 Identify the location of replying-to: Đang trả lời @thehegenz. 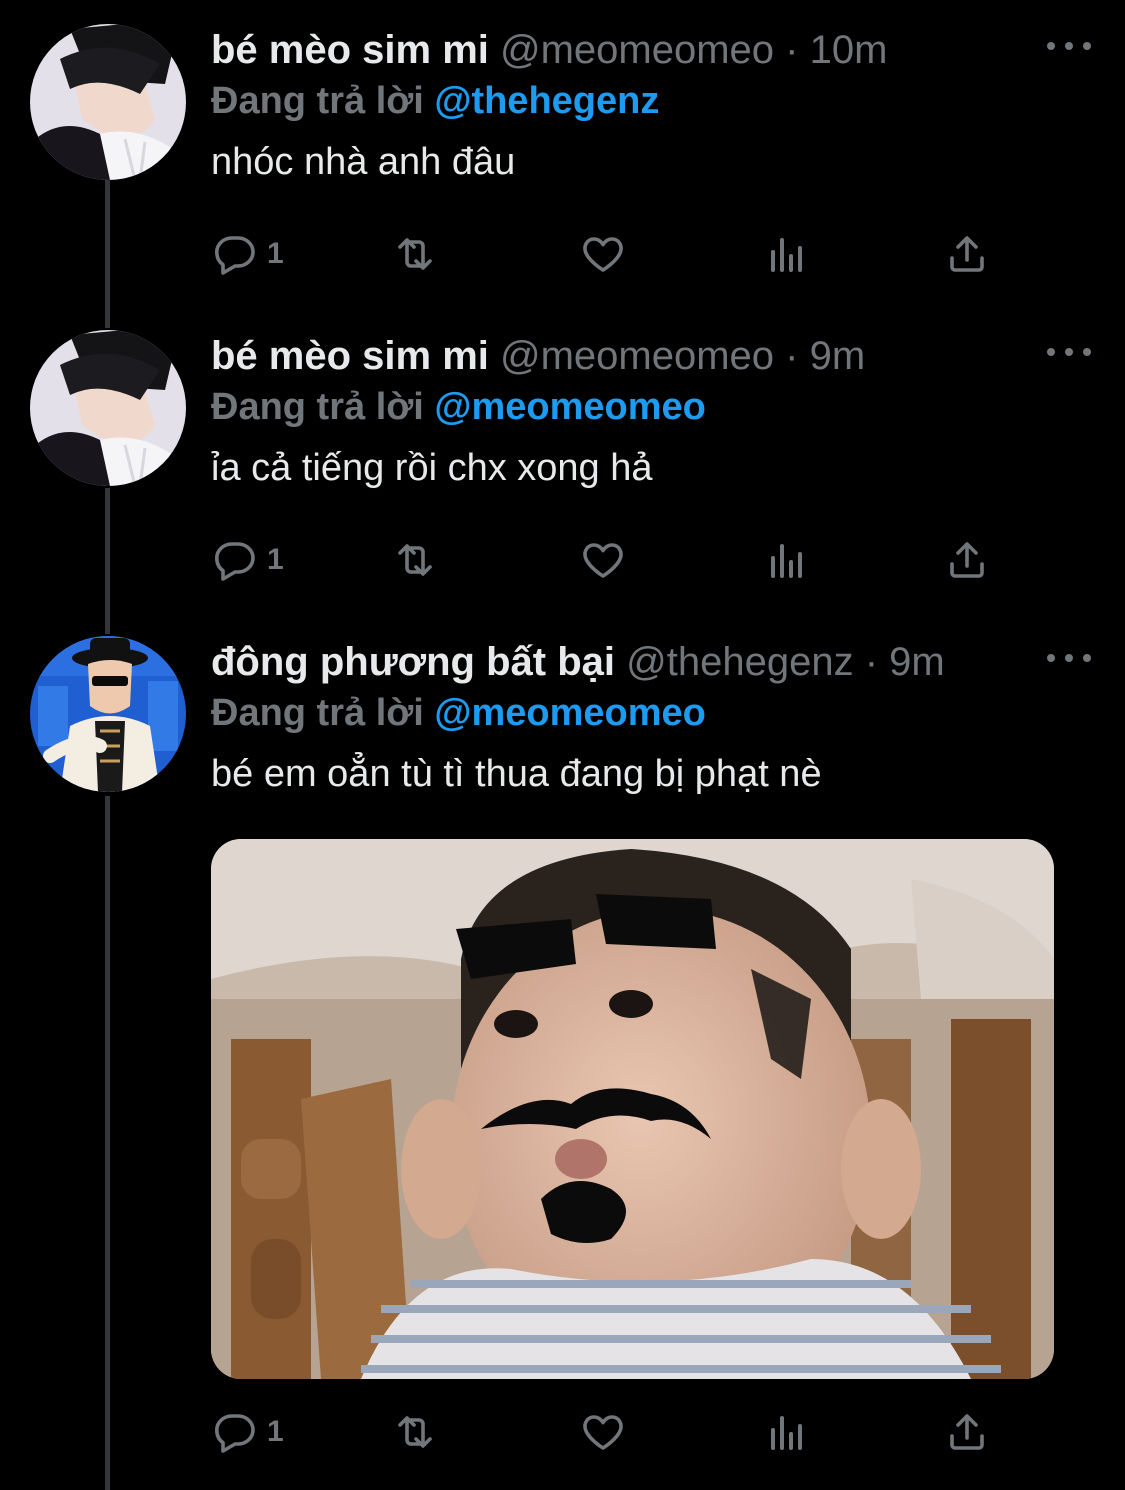
(435, 101).